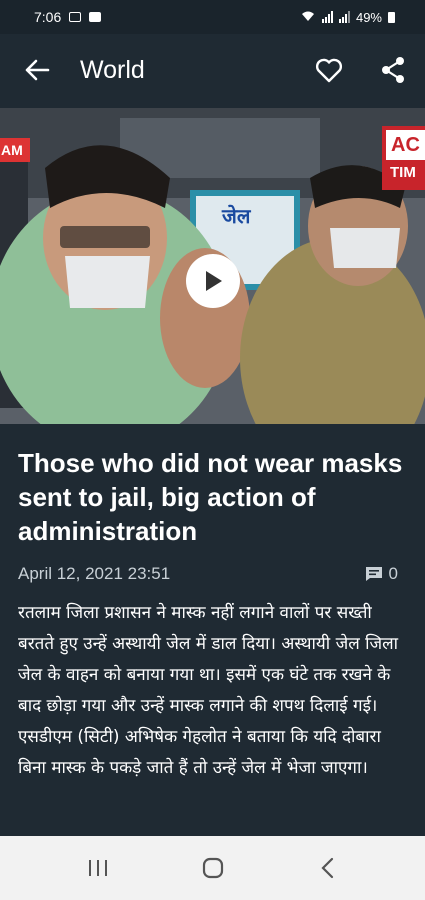 This screenshot has width=425, height=900. What do you see at coordinates (12, 150) in the screenshot?
I see `corner-tag: AM` at bounding box center [12, 150].